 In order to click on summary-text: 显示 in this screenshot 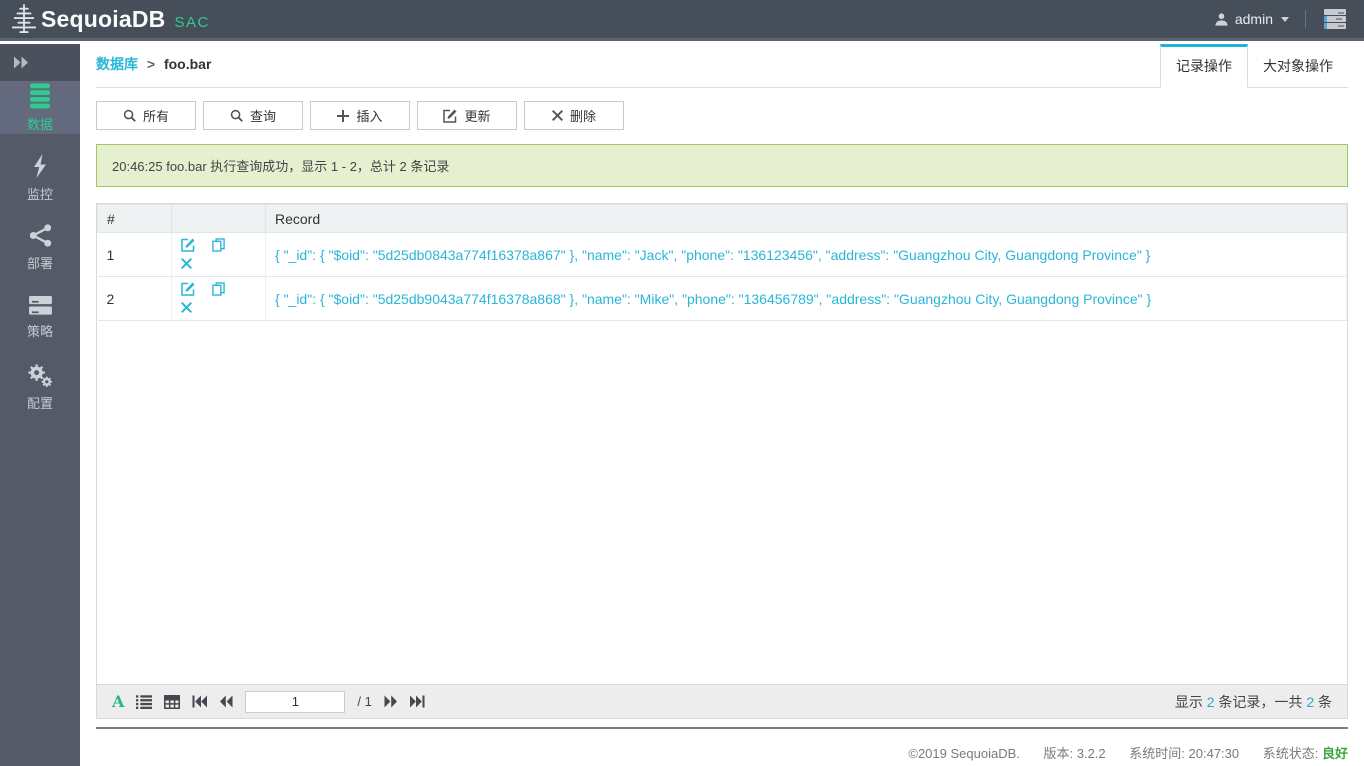, I will do `click(1190, 701)`.